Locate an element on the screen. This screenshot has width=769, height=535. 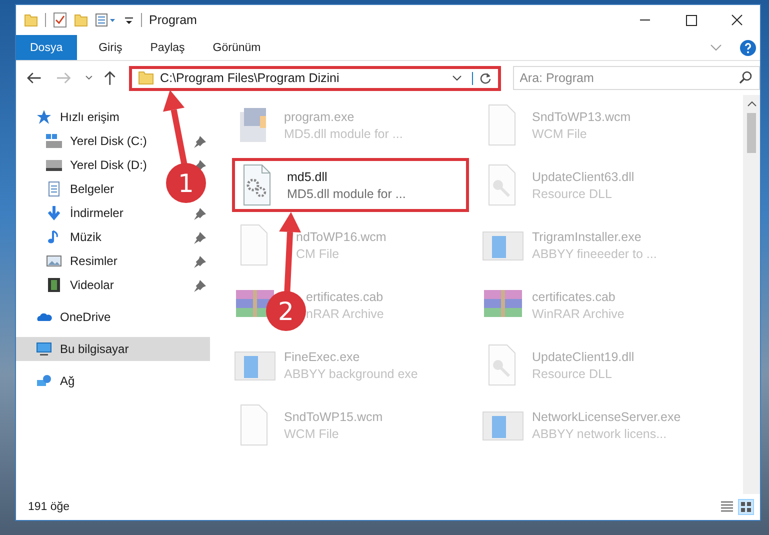
sidebar-item: Müzik is located at coordinates (86, 237).